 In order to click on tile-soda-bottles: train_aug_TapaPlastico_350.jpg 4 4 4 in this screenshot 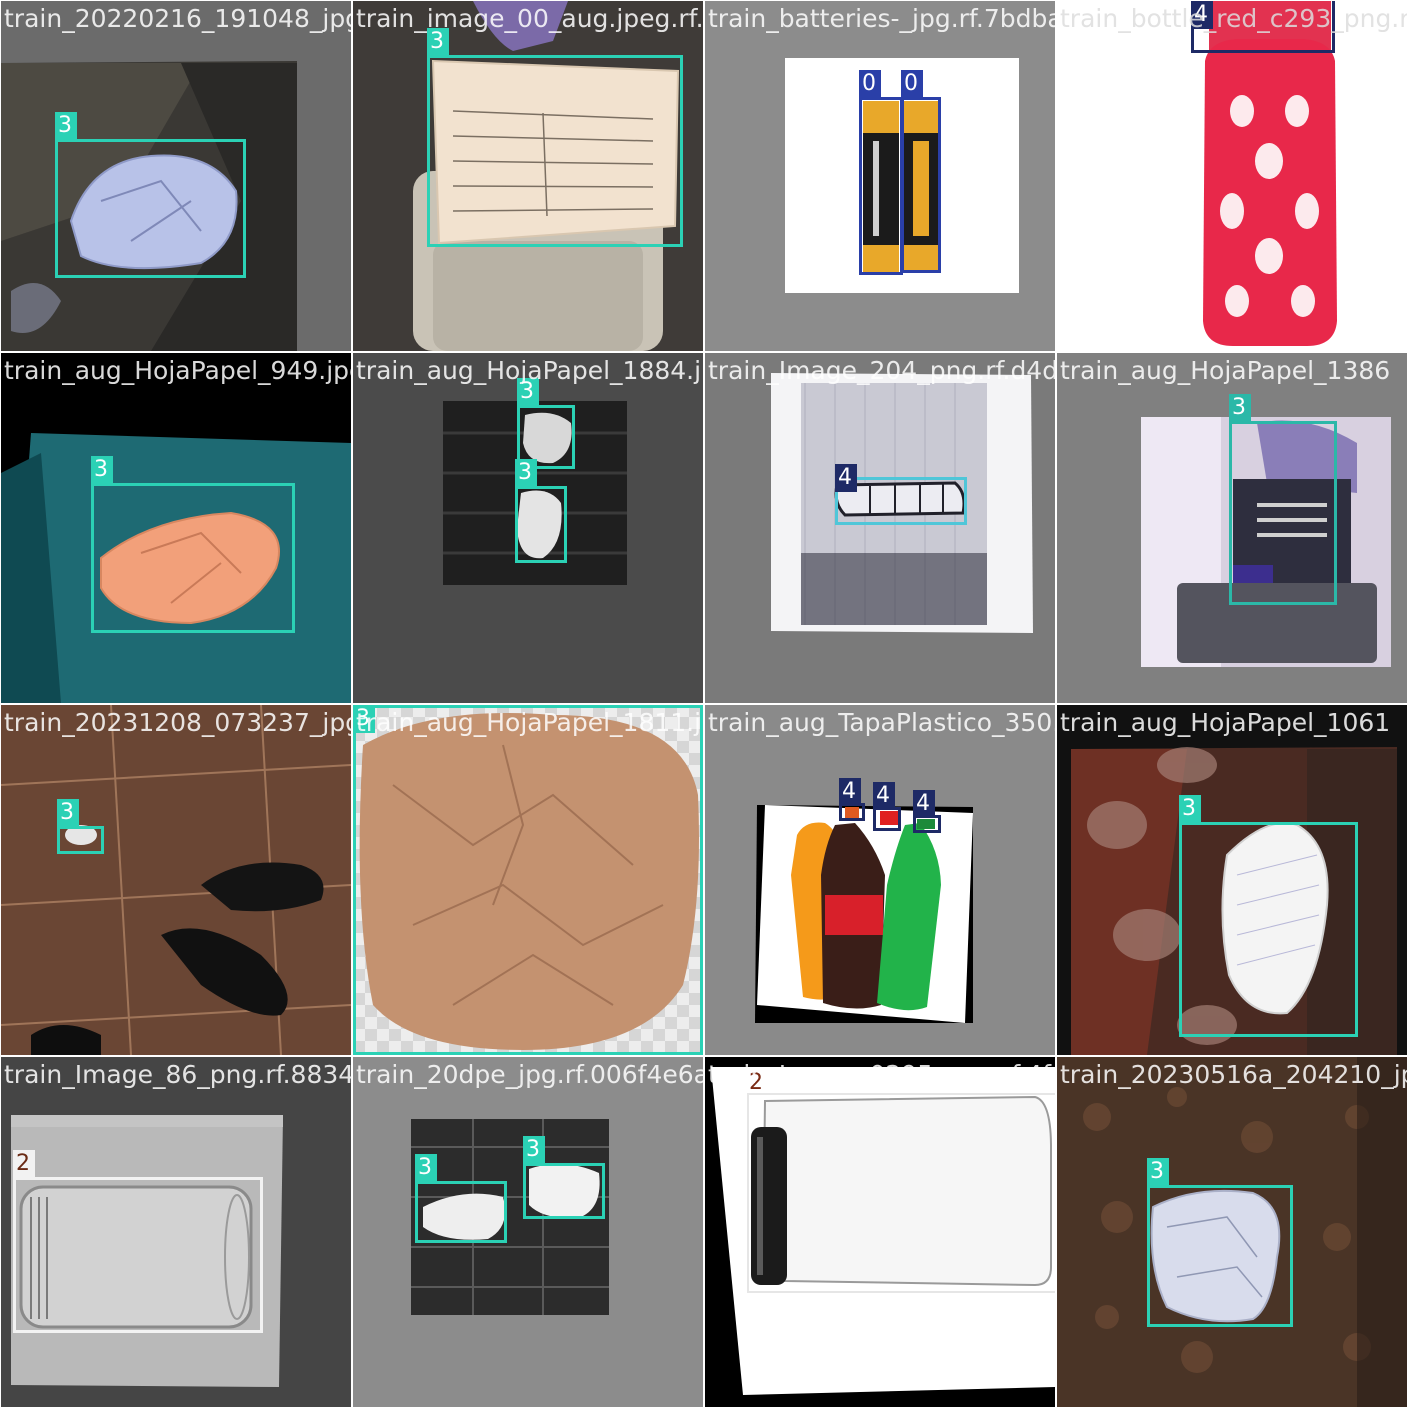, I will do `click(880, 880)`.